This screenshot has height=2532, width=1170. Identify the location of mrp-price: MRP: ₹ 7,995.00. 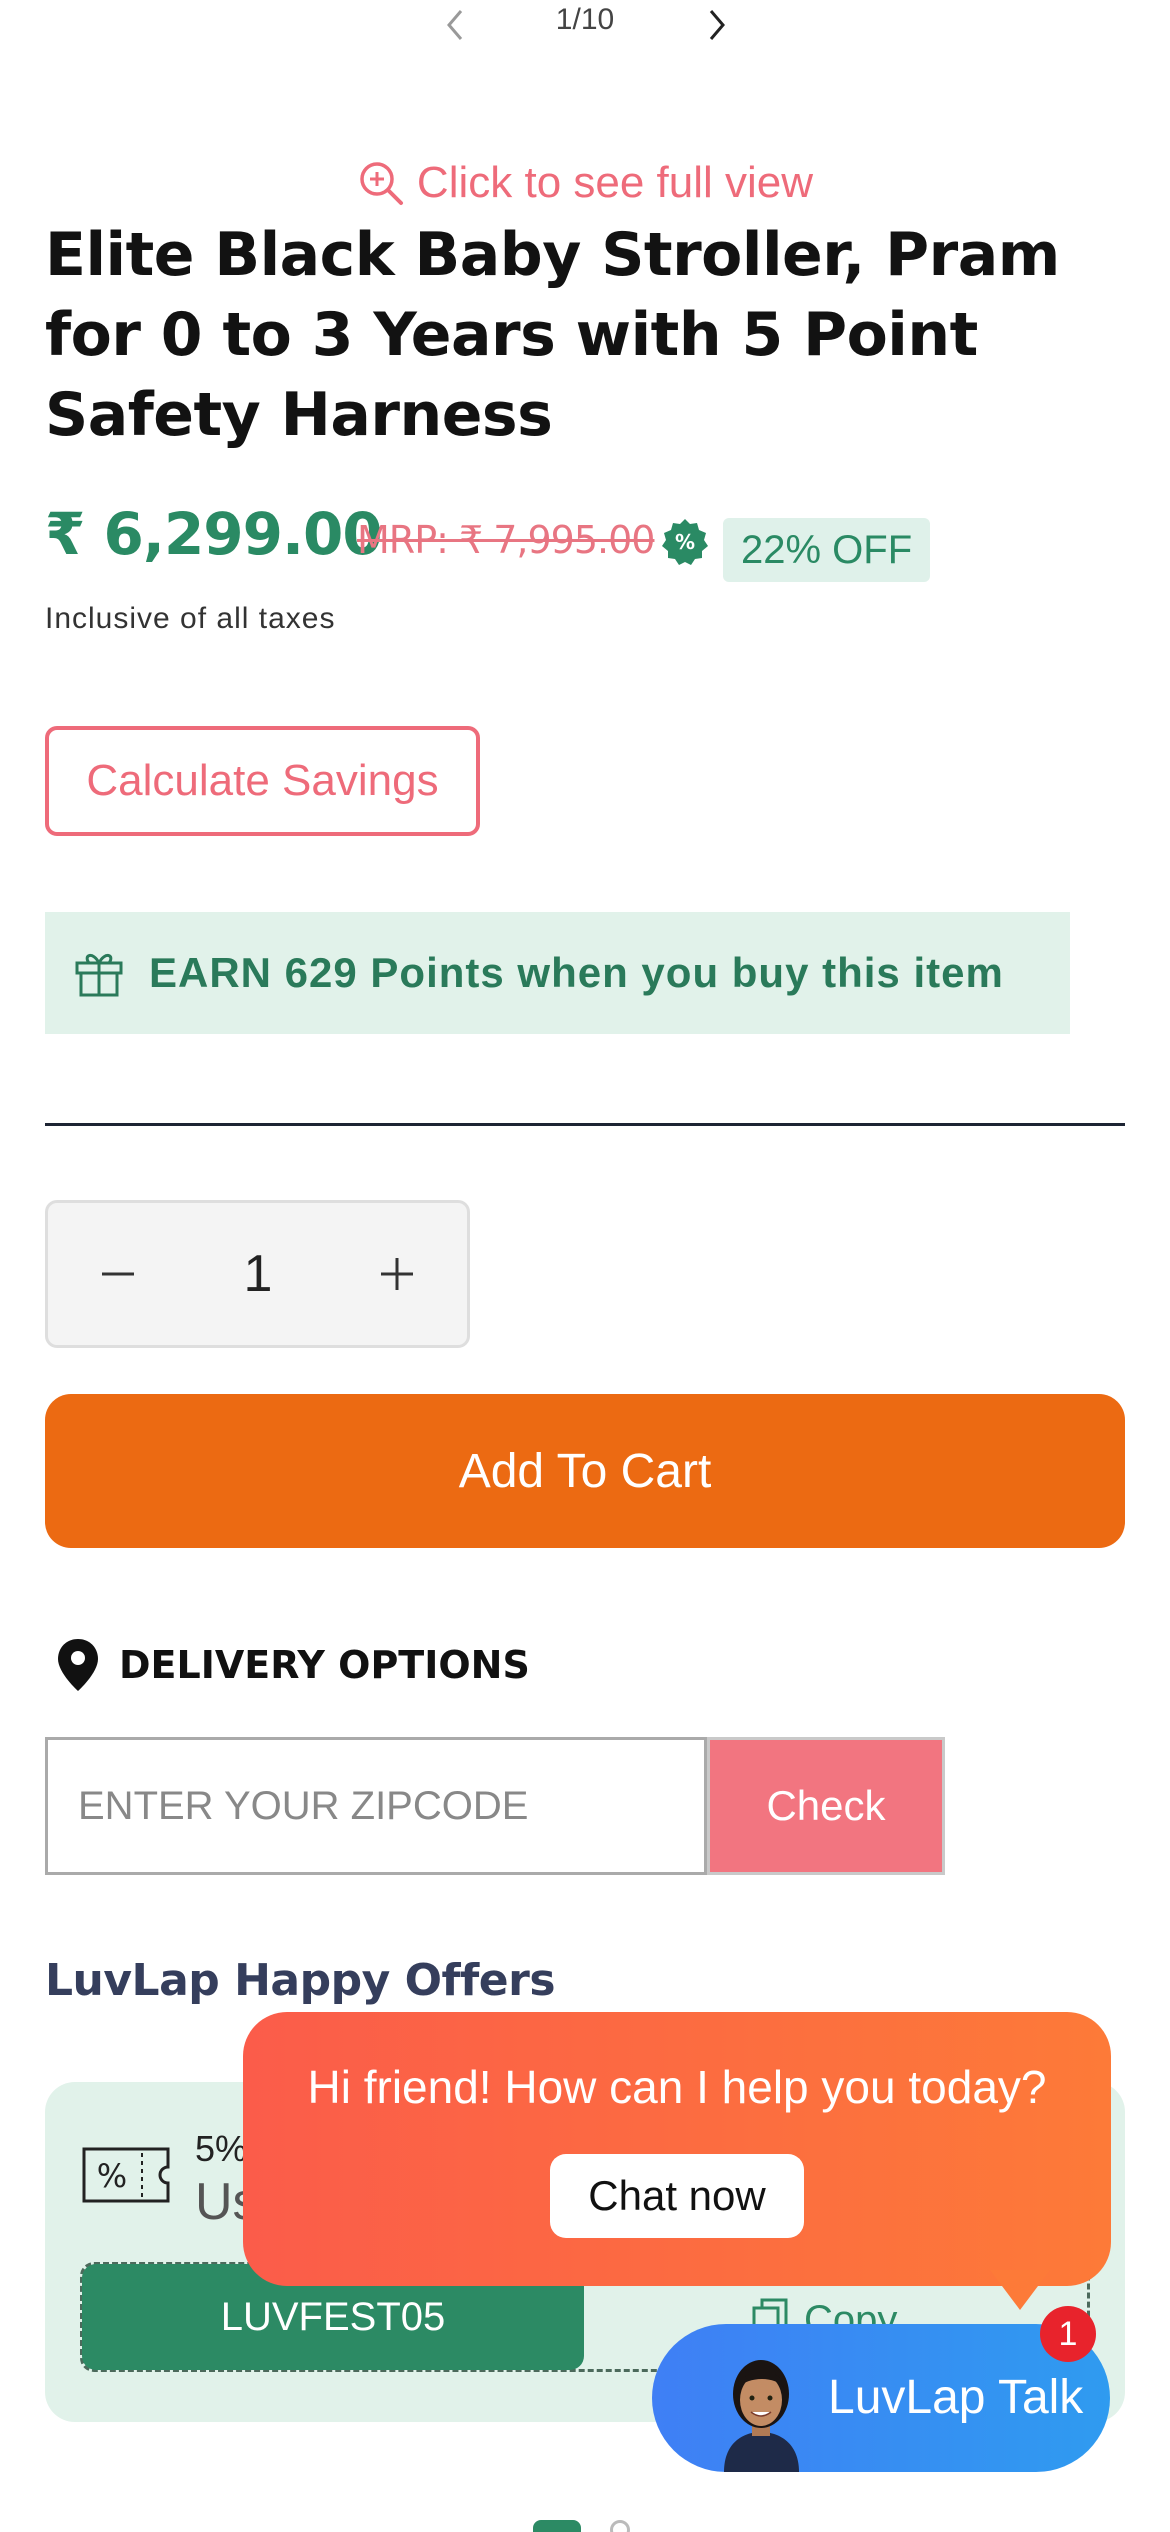
(506, 540).